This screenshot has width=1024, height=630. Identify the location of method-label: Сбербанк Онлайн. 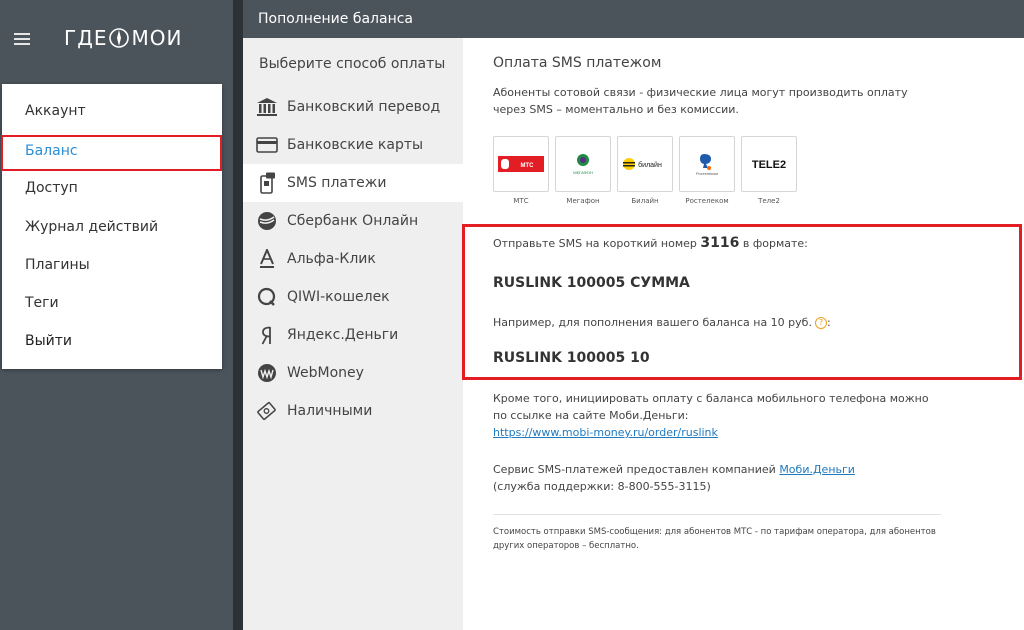
(353, 221).